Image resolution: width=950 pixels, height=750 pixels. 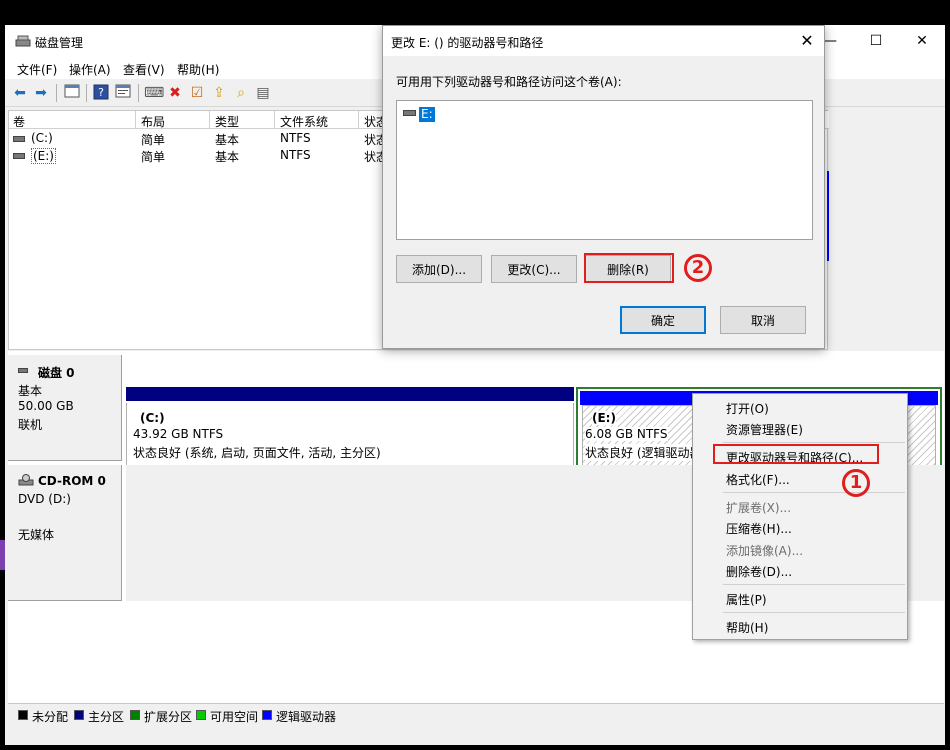 I want to click on close-window-button: ✕, so click(x=922, y=41).